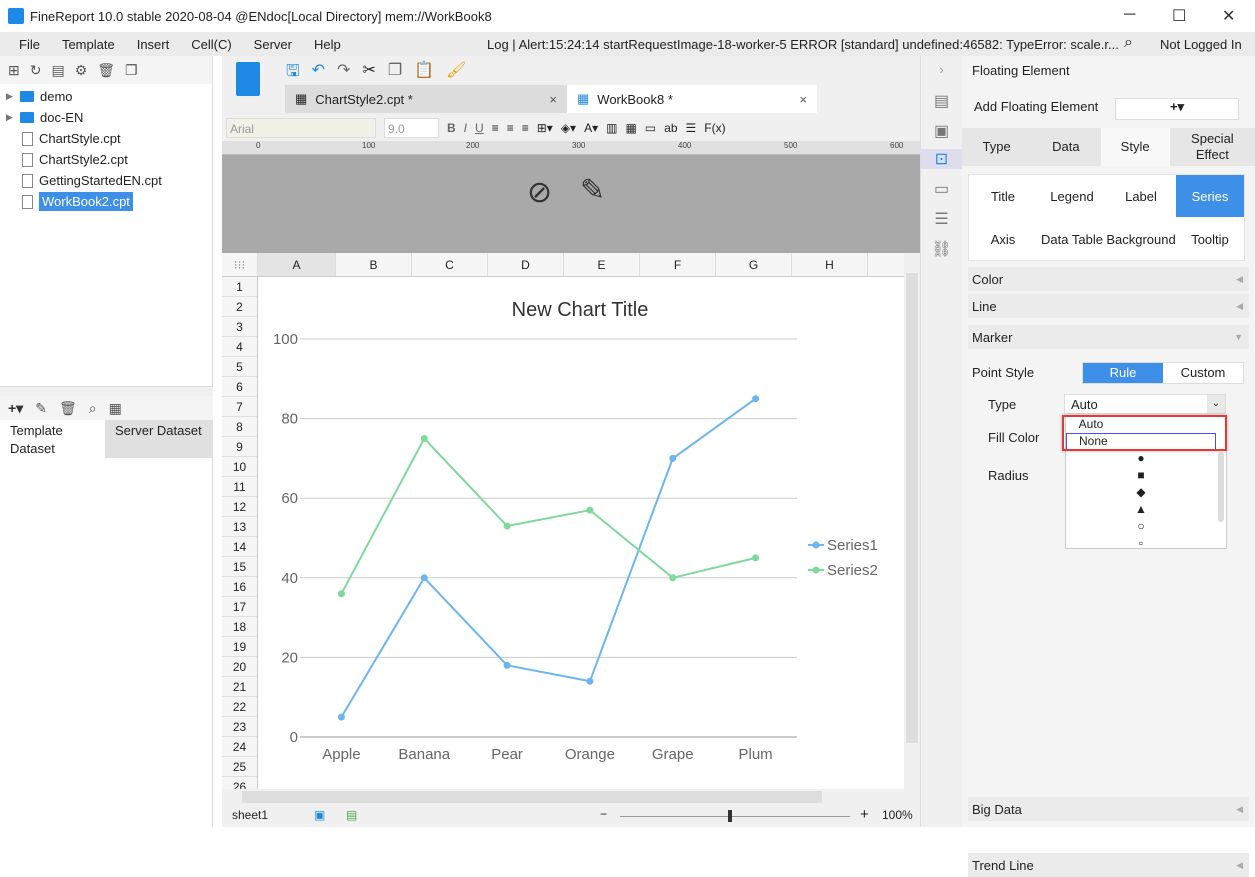  What do you see at coordinates (730, 816) in the screenshot?
I see `zoom-slider-thumb` at bounding box center [730, 816].